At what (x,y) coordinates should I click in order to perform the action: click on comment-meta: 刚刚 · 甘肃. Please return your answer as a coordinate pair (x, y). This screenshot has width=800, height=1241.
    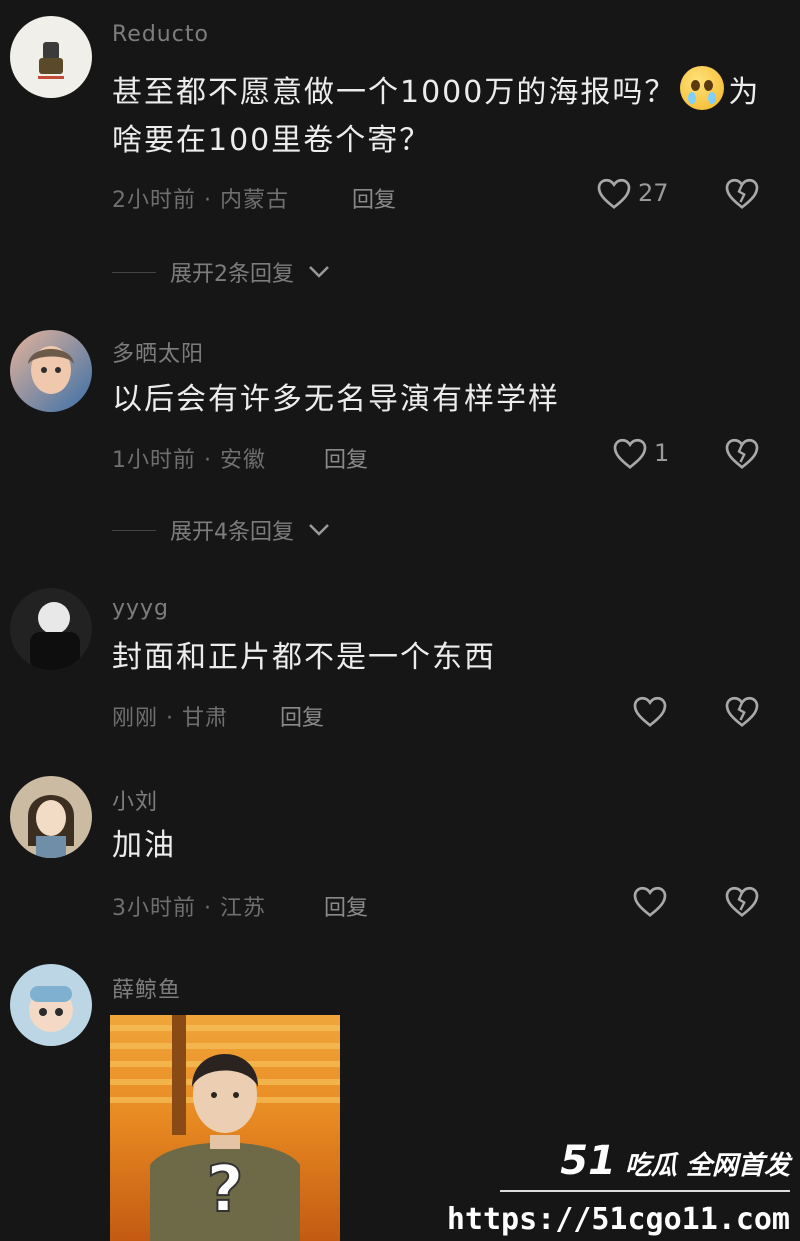
    Looking at the image, I should click on (170, 718).